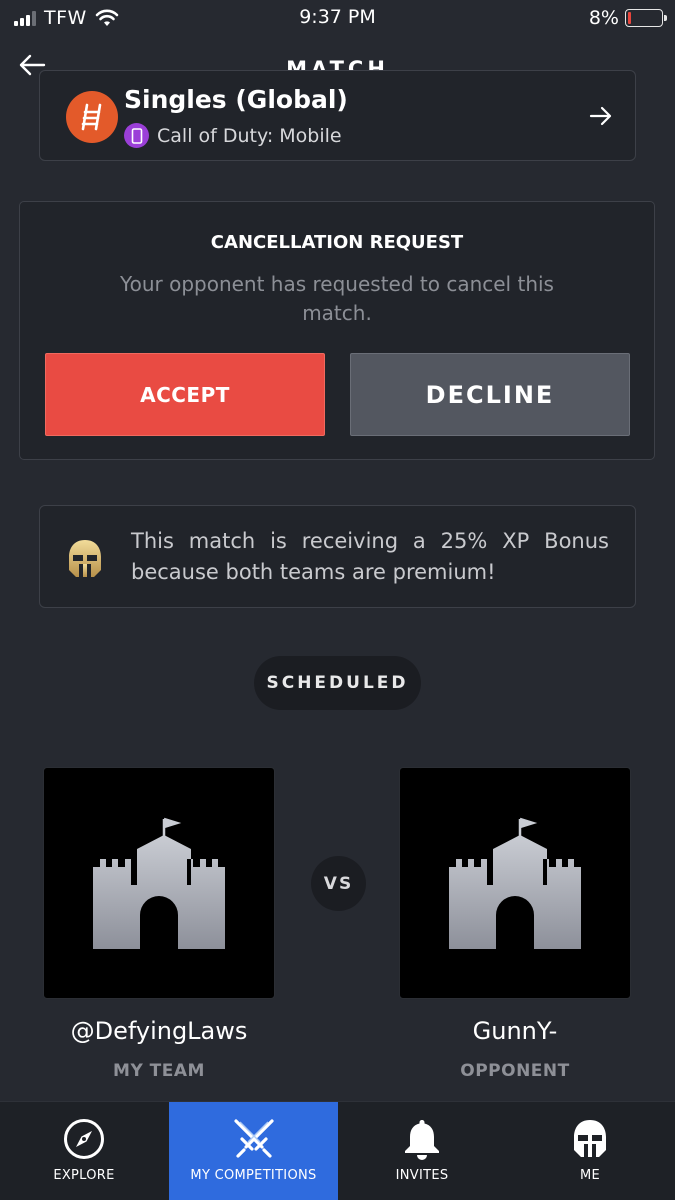  Describe the element at coordinates (600, 116) in the screenshot. I see `arrow-right-icon` at that location.